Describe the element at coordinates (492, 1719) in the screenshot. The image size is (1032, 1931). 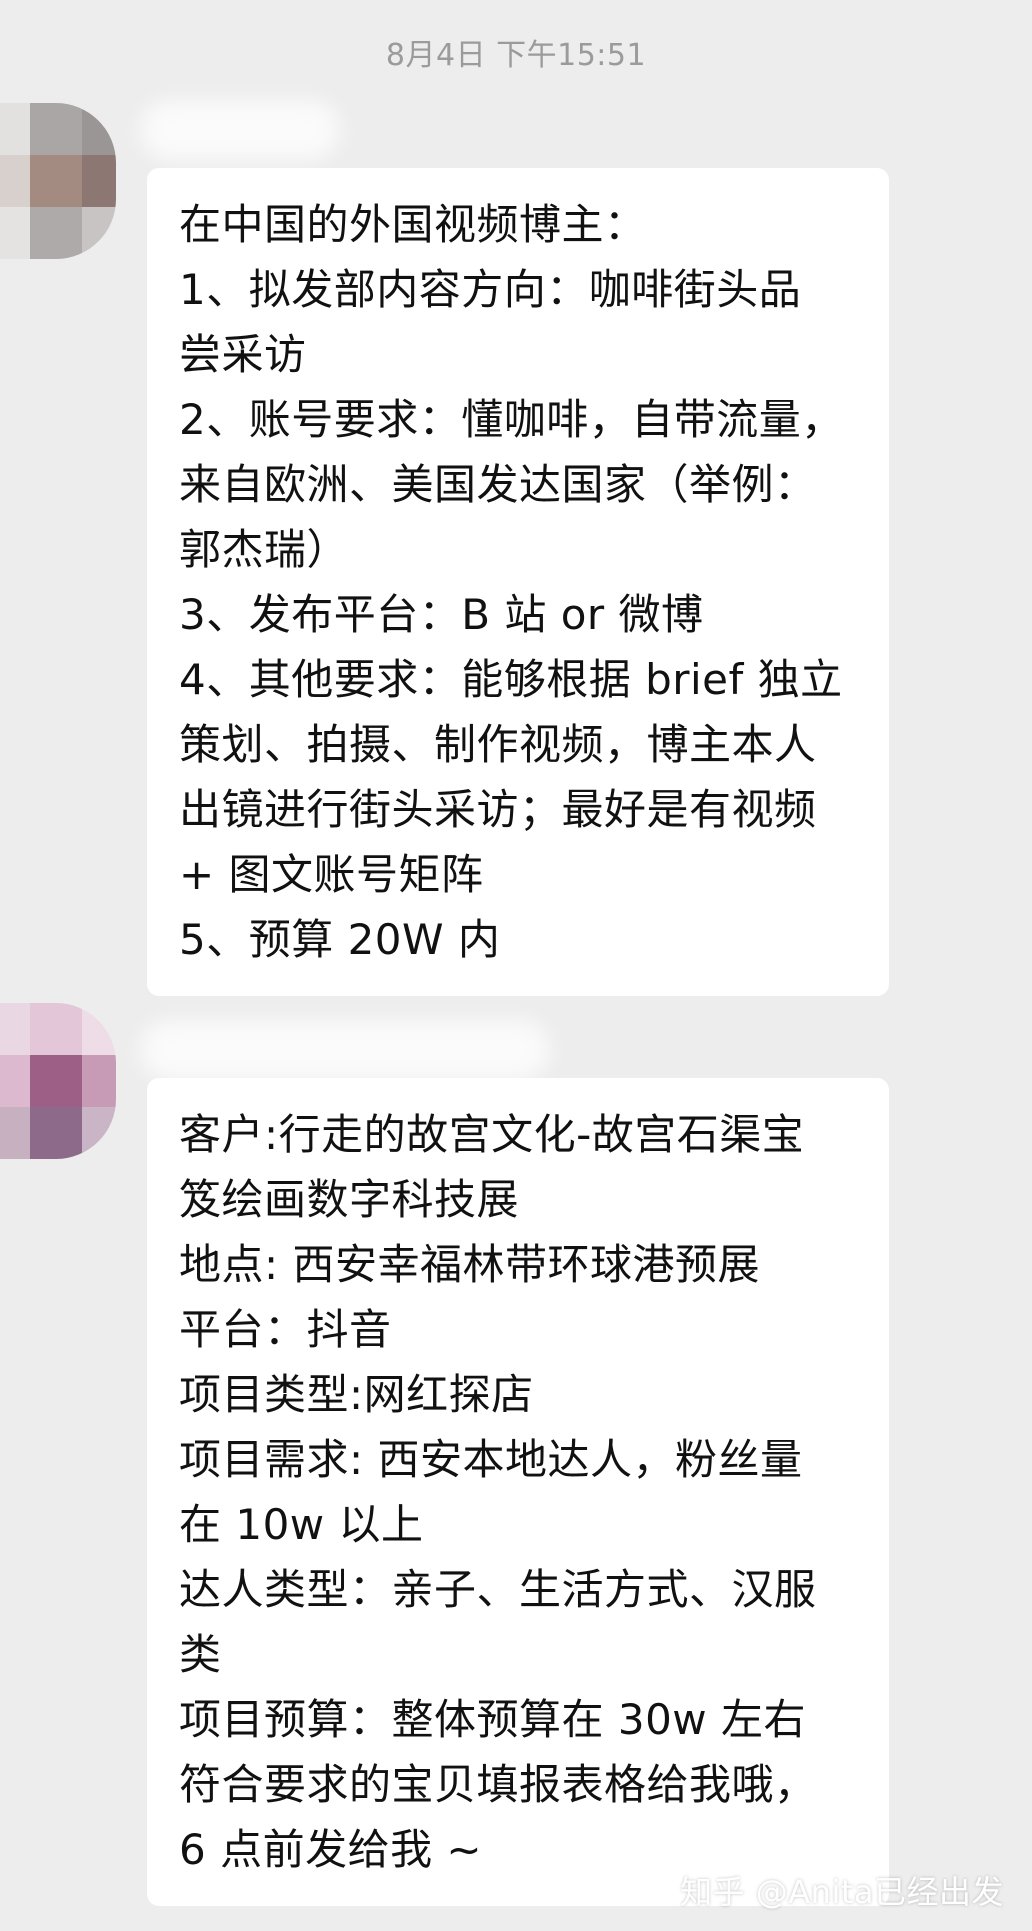
I see `message-line: 项目预算：整体预算在 30w 左右` at that location.